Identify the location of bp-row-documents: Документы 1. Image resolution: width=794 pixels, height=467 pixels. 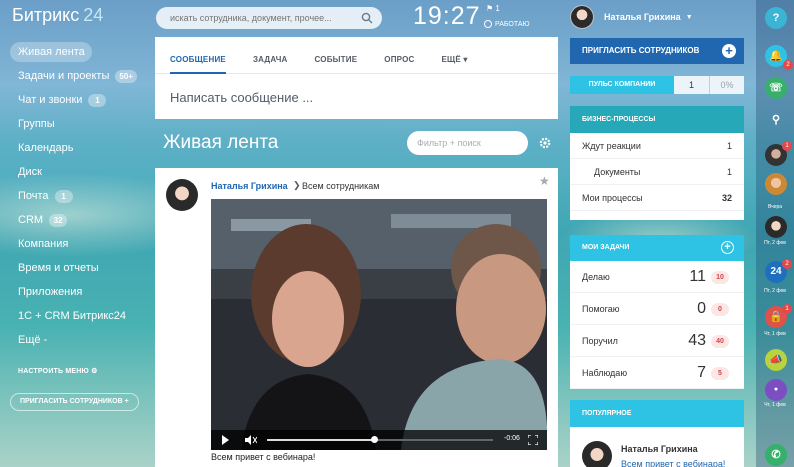
(657, 172).